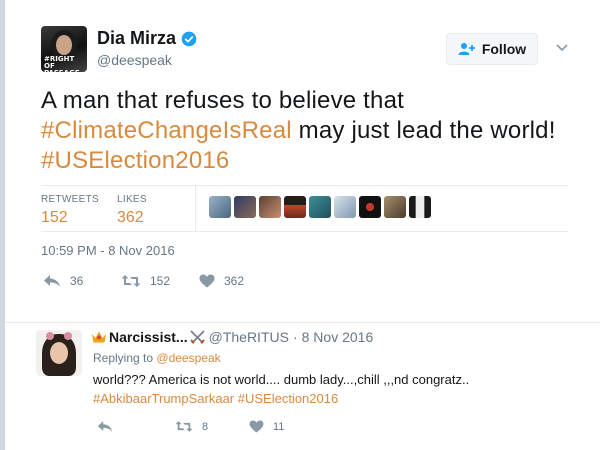 This screenshot has width=600, height=450. Describe the element at coordinates (130, 217) in the screenshot. I see `likes-stat-count: 362` at that location.